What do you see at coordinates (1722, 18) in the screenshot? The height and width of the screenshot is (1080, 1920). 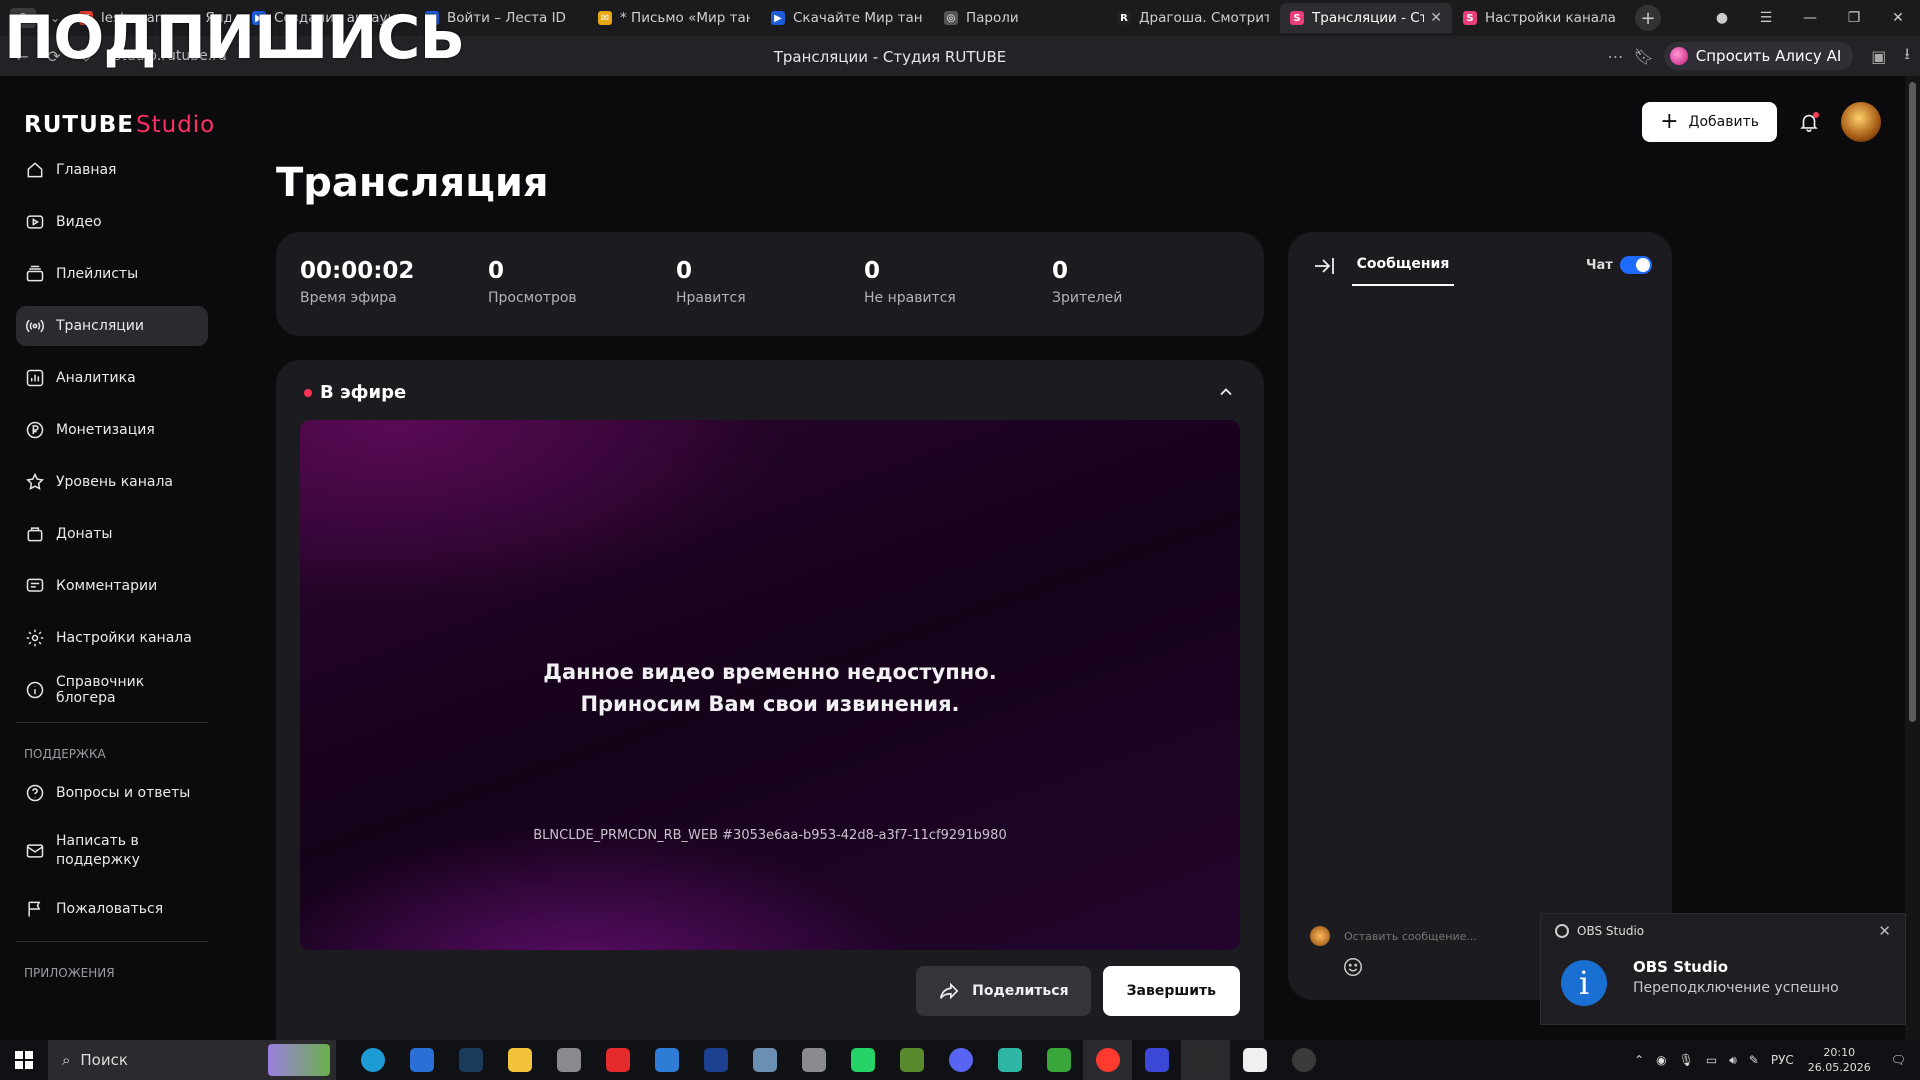 I see `profile-icon: ●` at bounding box center [1722, 18].